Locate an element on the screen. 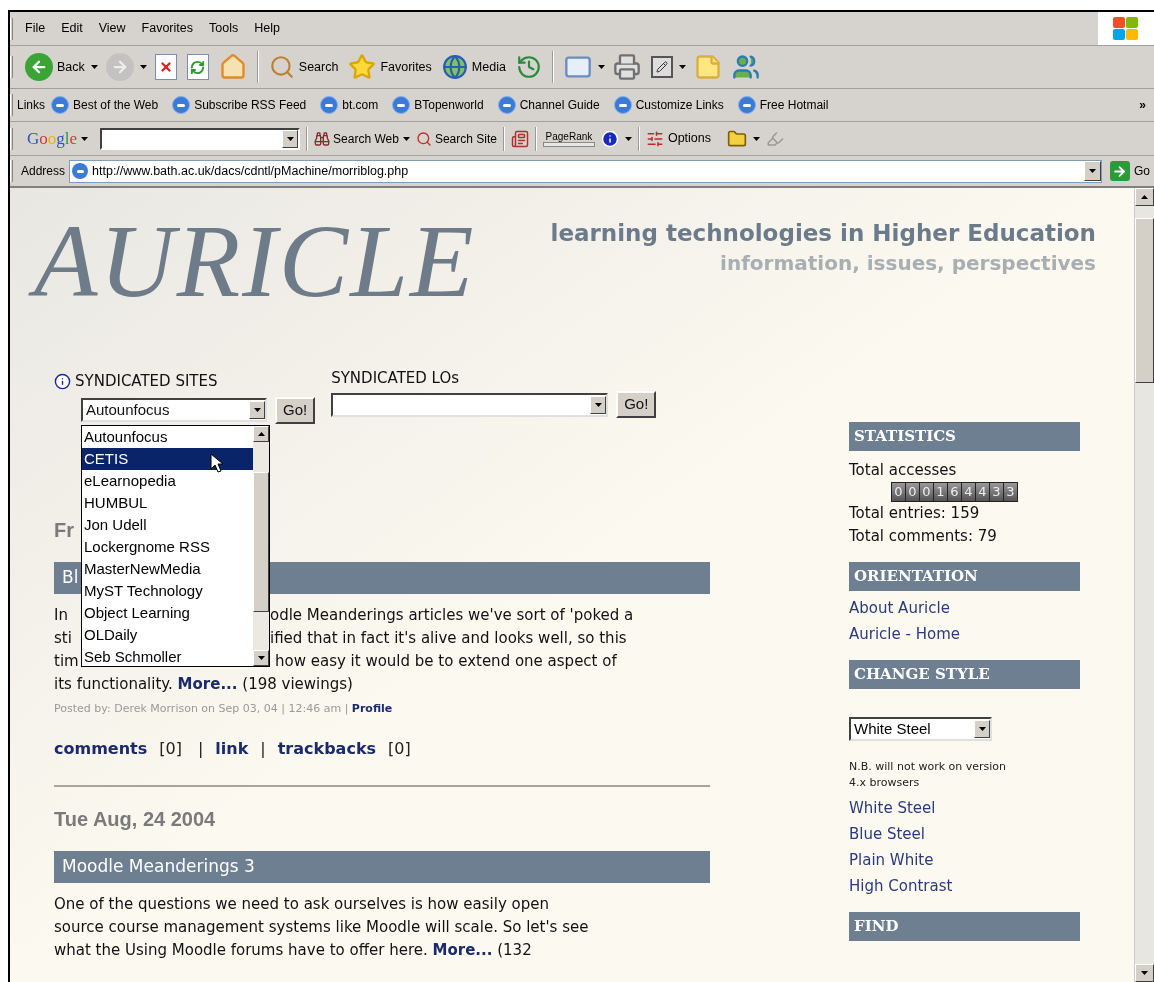  link-item: Free Hotmail is located at coordinates (783, 105).